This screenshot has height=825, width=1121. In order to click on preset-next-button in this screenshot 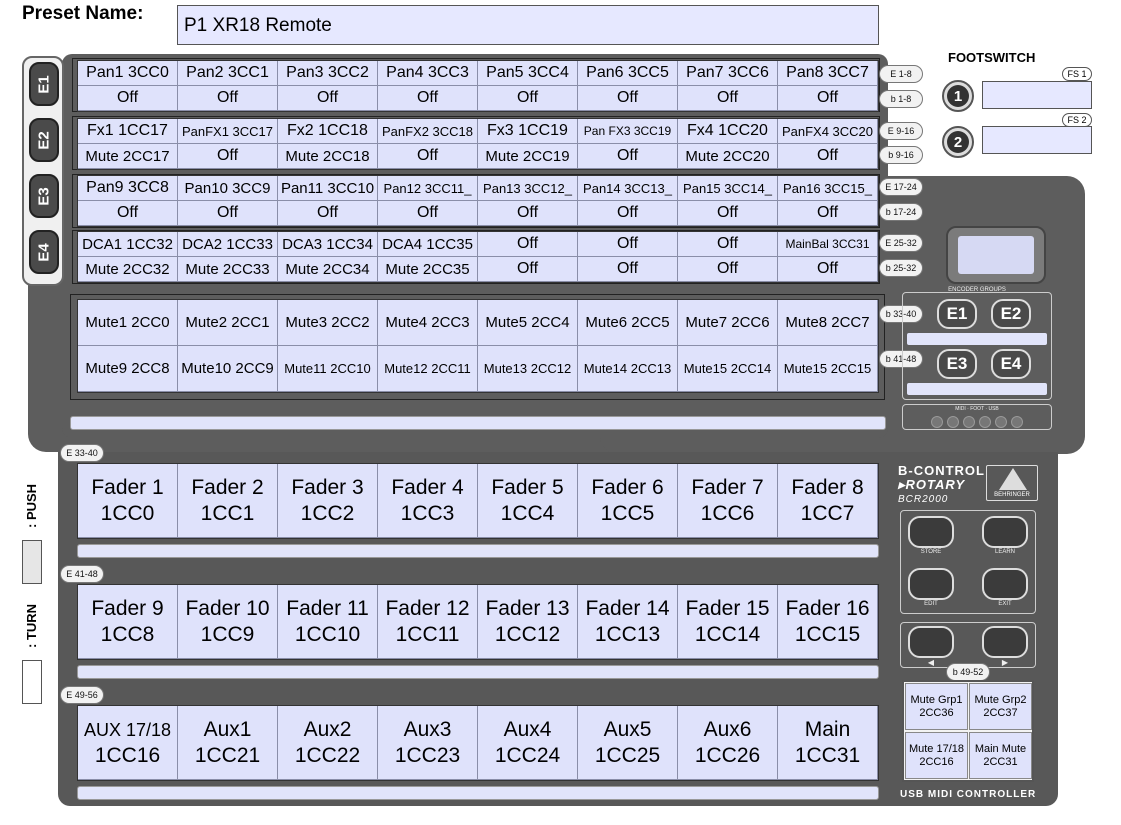, I will do `click(1005, 642)`.